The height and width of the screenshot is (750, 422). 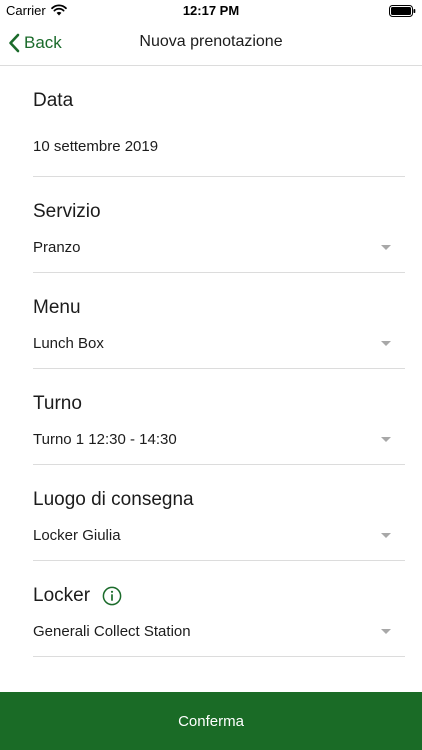 I want to click on service-field: Servizio Pranzo, so click(x=219, y=225).